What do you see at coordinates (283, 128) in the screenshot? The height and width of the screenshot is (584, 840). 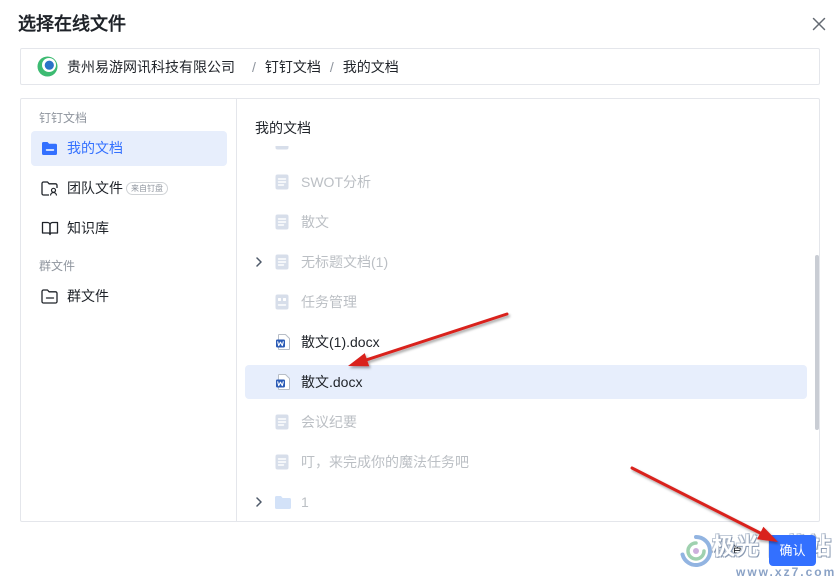 I see `folder-heading: 我的文档` at bounding box center [283, 128].